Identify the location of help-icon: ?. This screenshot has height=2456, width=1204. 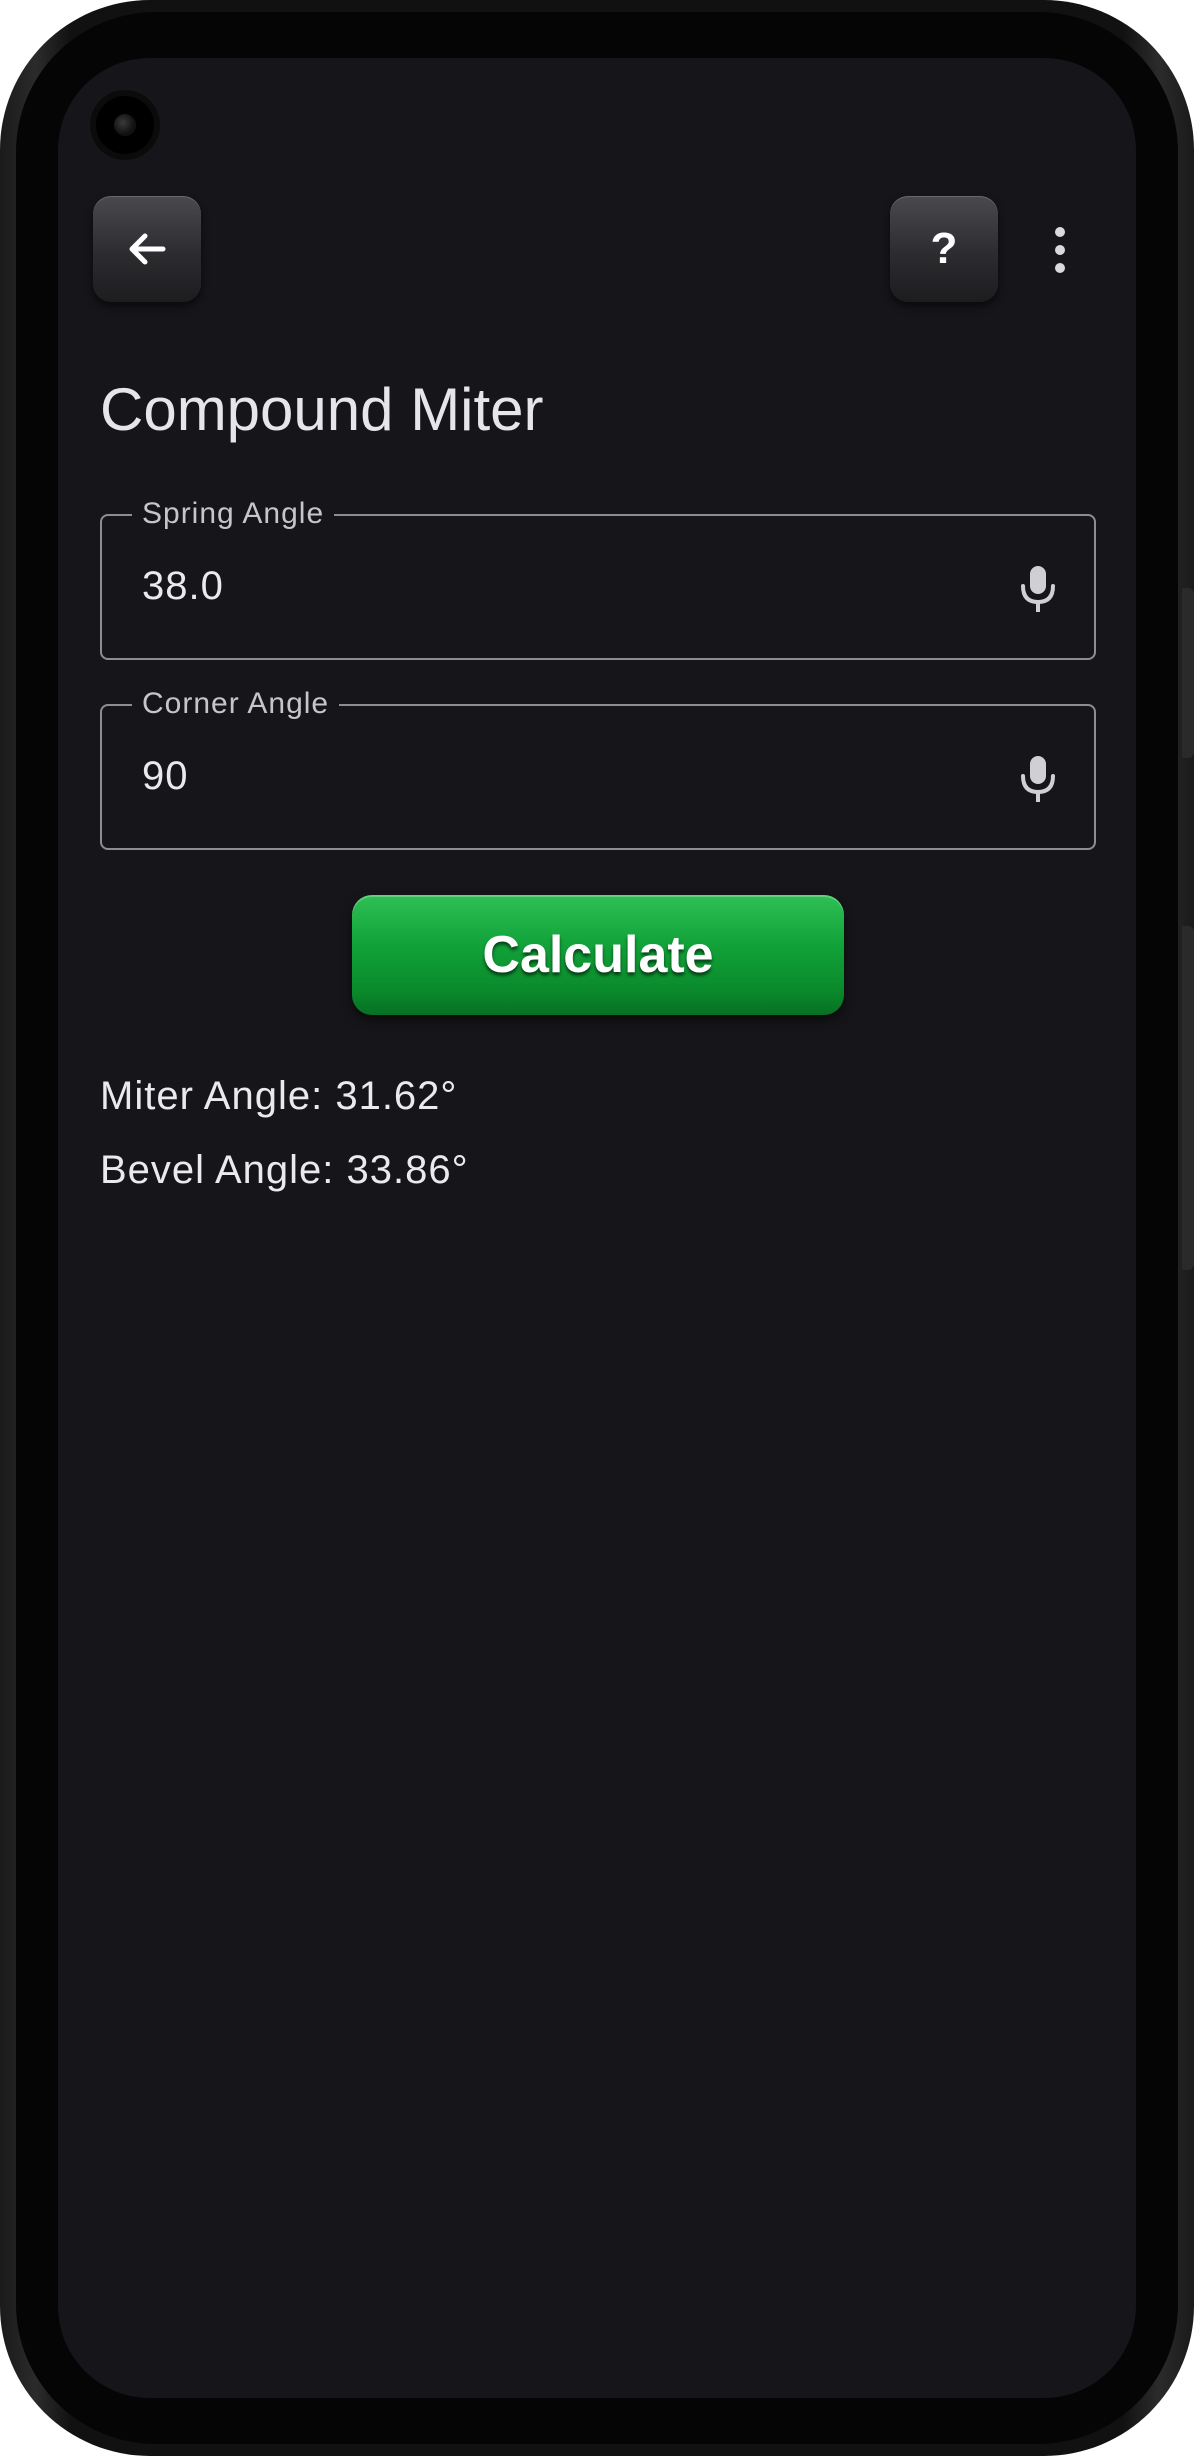
(944, 248).